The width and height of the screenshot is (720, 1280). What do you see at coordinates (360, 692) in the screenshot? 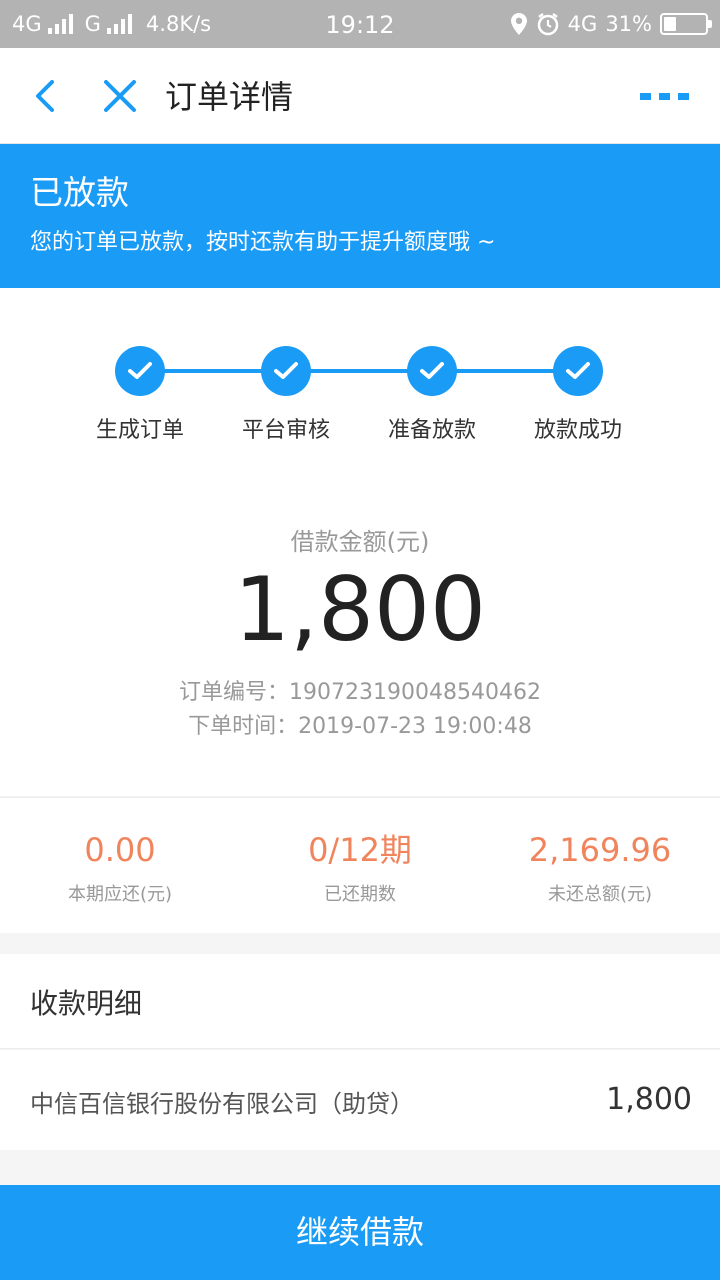
I see `order-number: 订单编号：190723190048540462` at bounding box center [360, 692].